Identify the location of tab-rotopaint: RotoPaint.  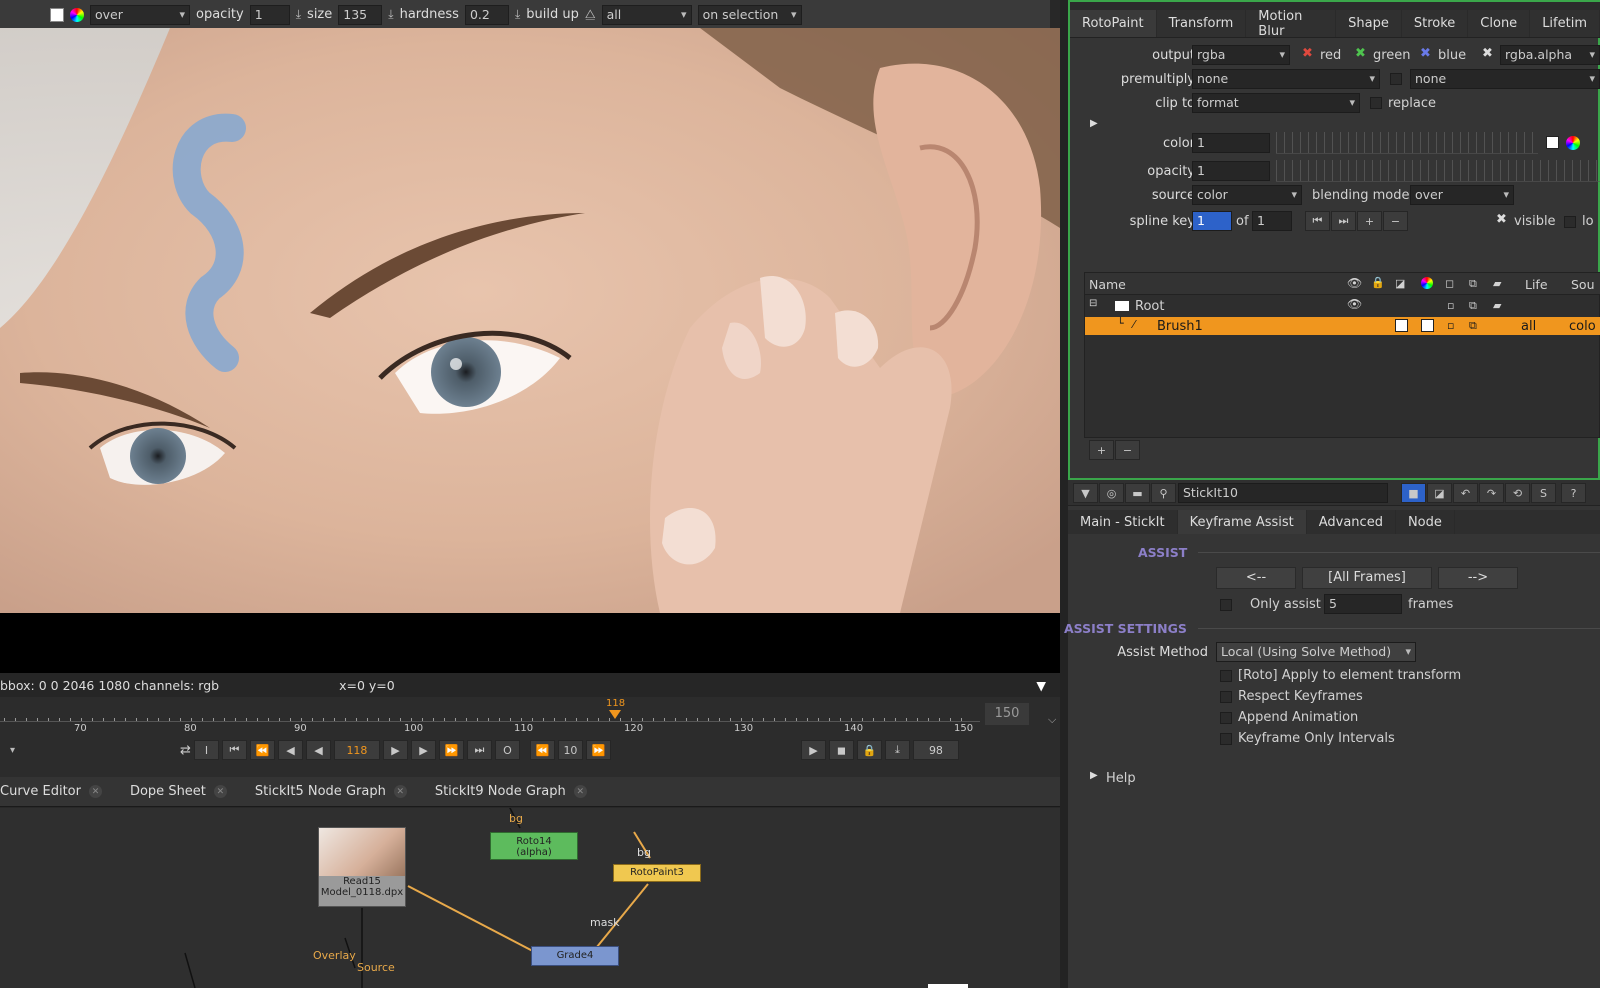
(1113, 23).